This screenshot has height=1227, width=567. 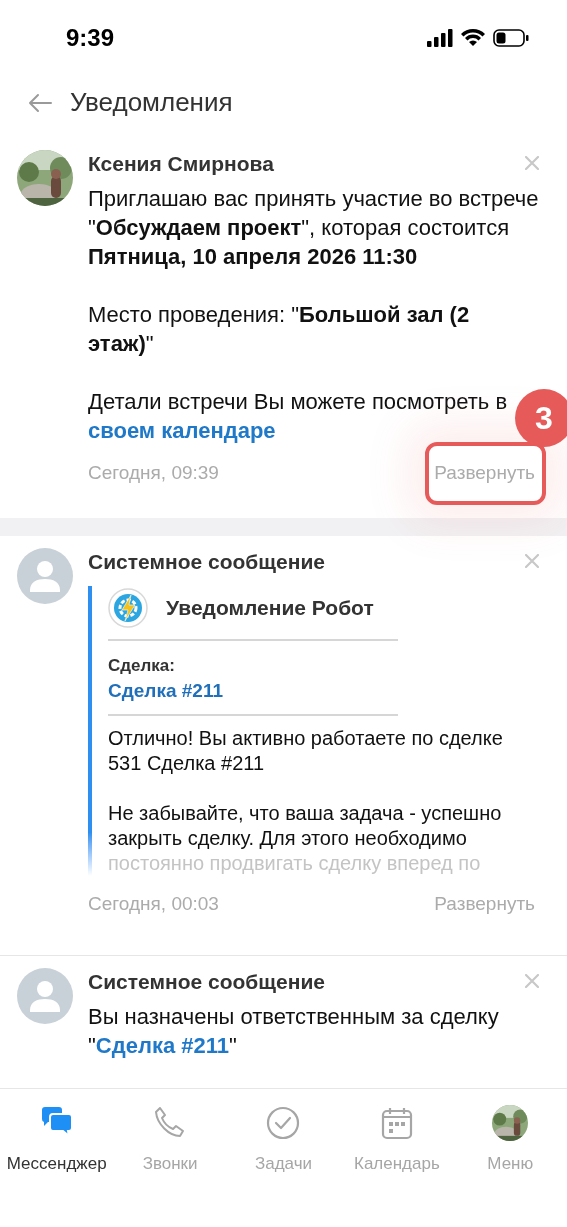 What do you see at coordinates (397, 1141) in the screenshot?
I see `tab-button: Календарь` at bounding box center [397, 1141].